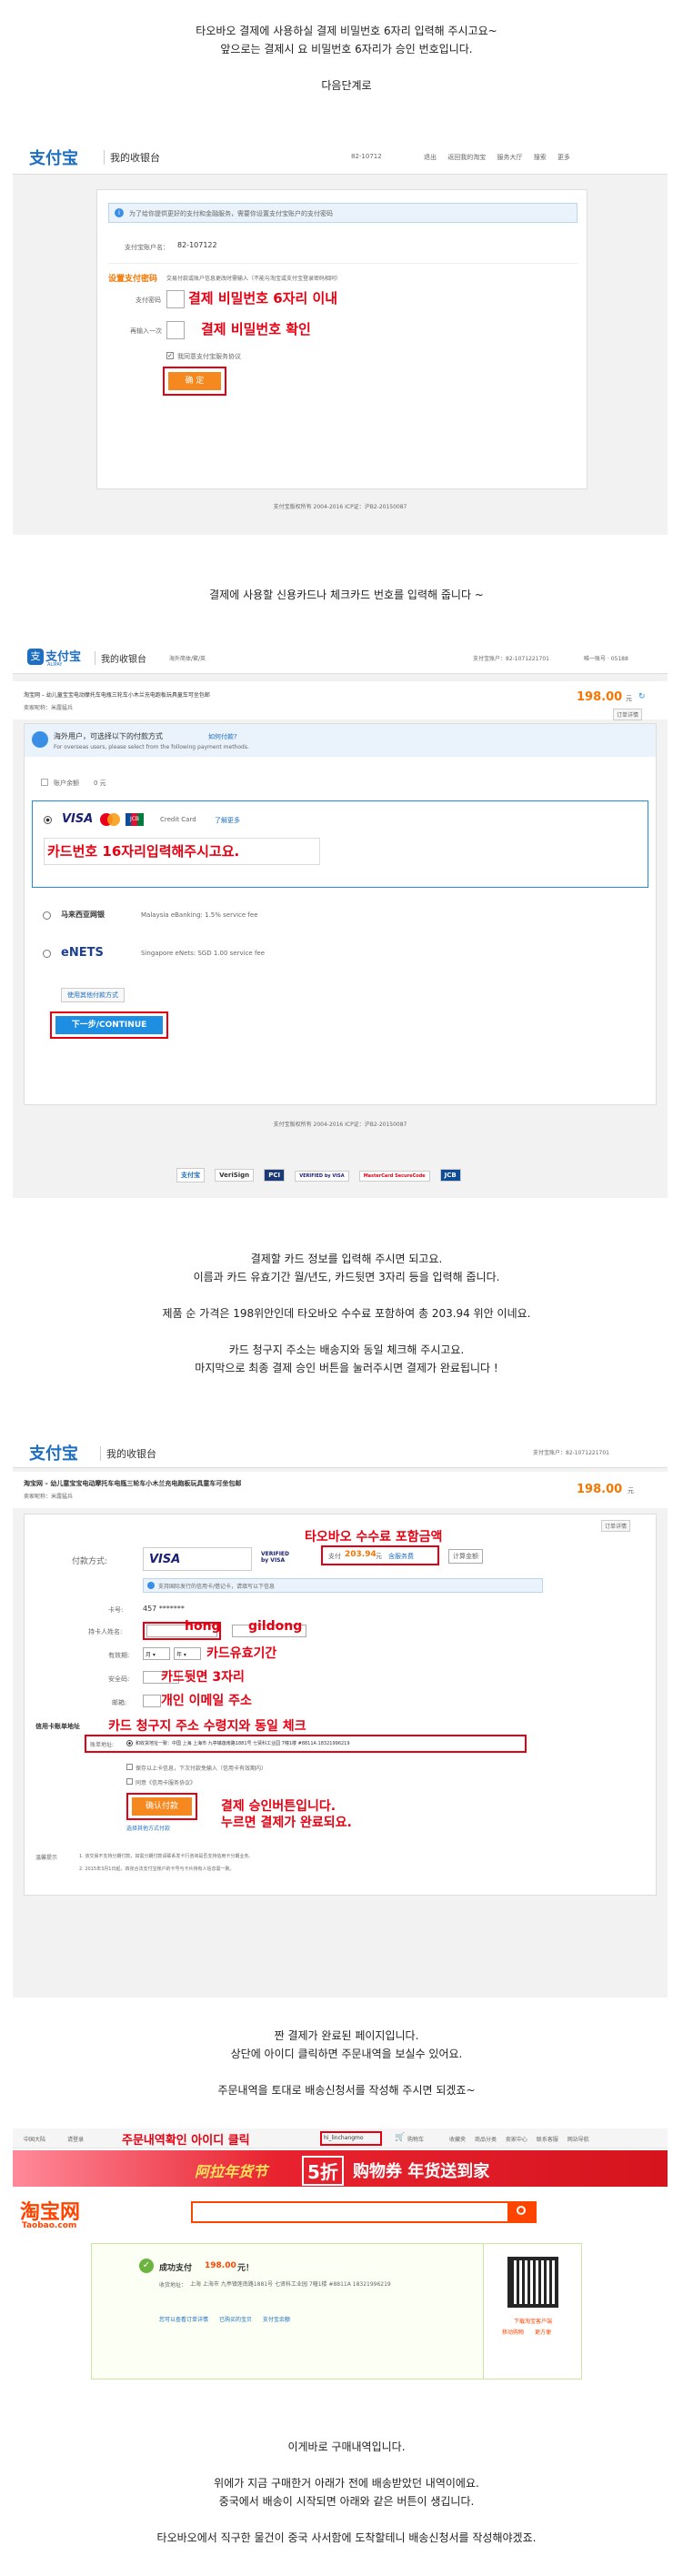  Describe the element at coordinates (263, 298) in the screenshot. I see `pw-annotation: 결제 비밀번호 6자리 이내` at that location.